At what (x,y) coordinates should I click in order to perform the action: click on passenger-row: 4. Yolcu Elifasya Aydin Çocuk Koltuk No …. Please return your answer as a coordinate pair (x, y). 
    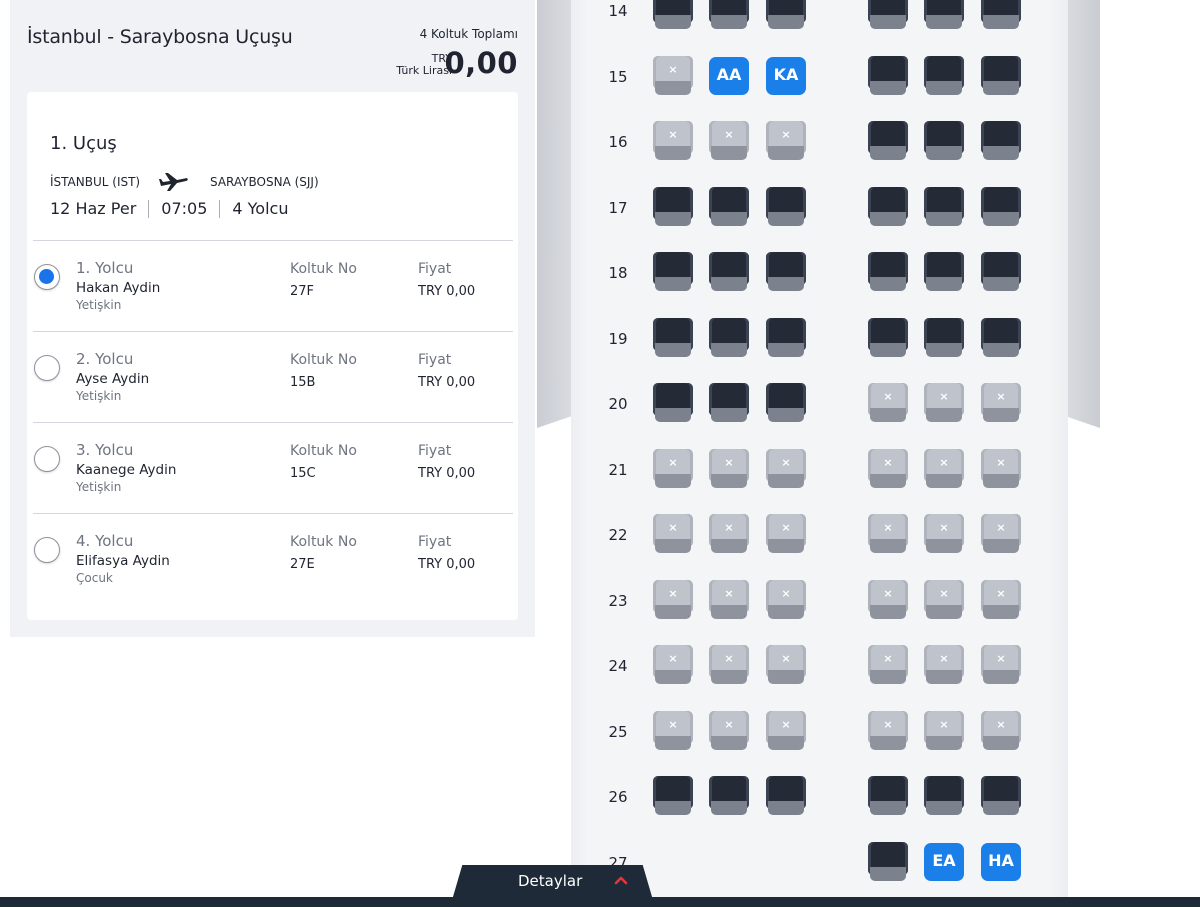
    Looking at the image, I should click on (273, 559).